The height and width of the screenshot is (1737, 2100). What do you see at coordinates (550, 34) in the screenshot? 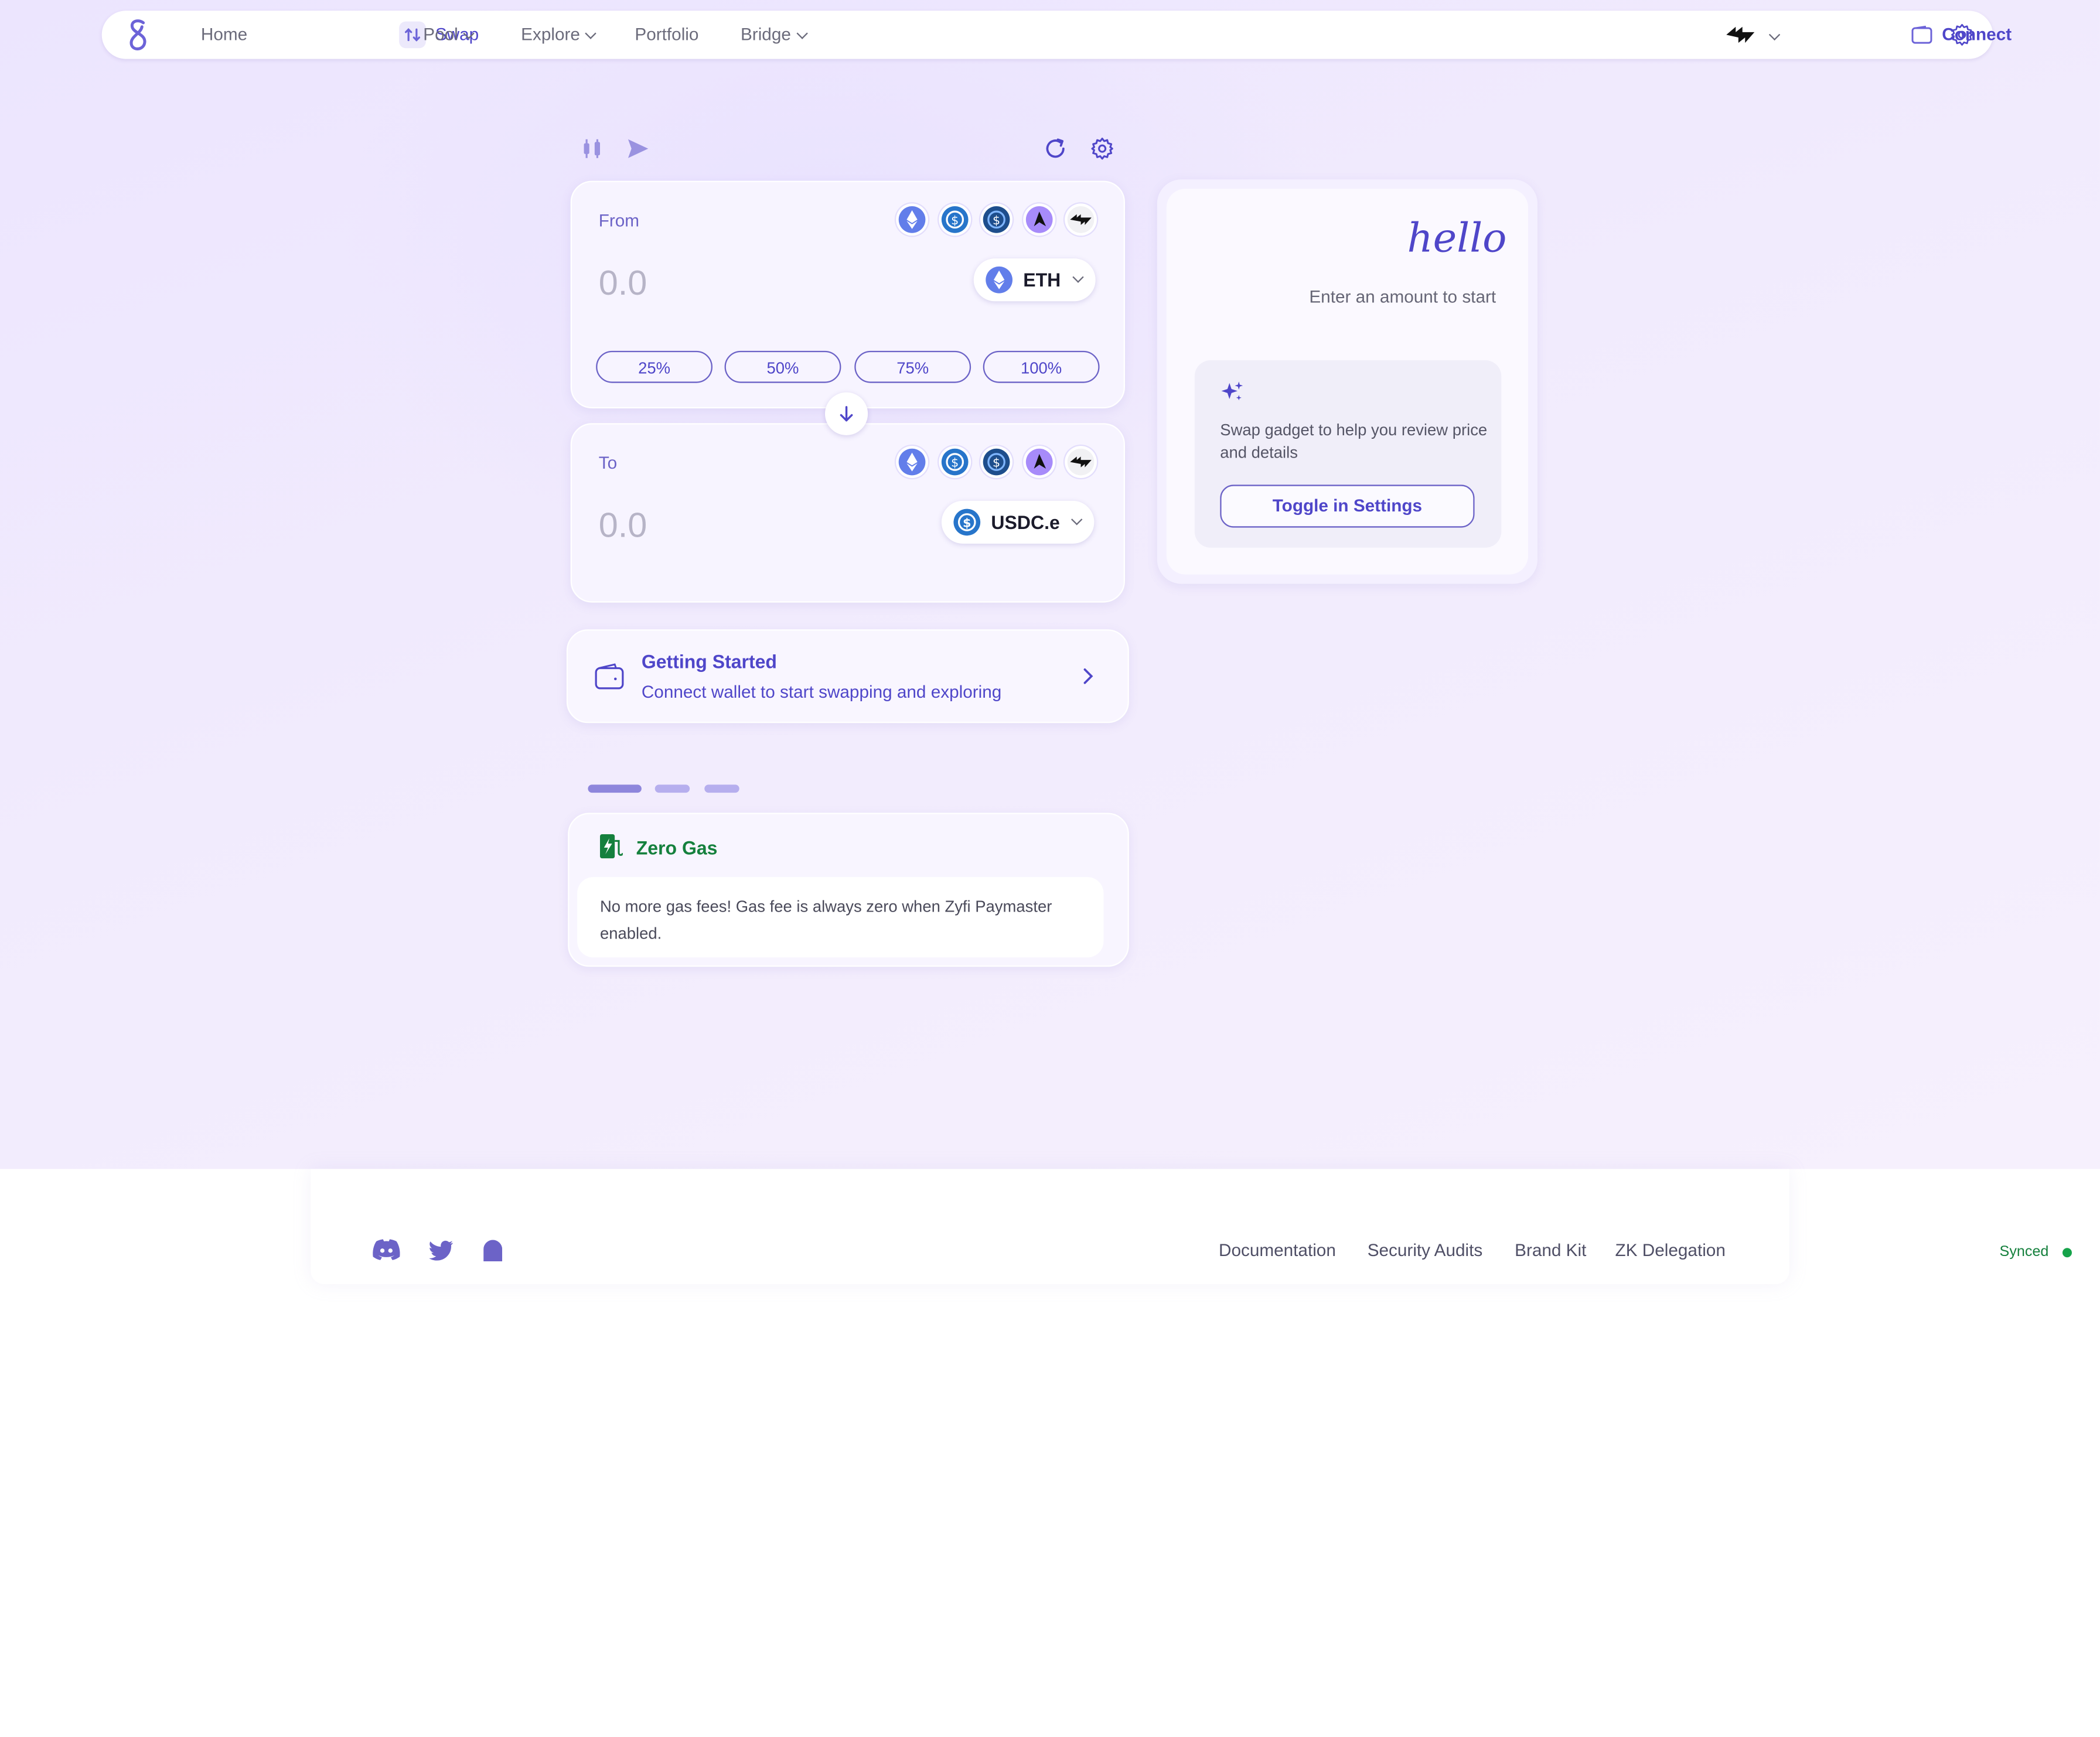
I see `nav-explore-label: Explore` at bounding box center [550, 34].